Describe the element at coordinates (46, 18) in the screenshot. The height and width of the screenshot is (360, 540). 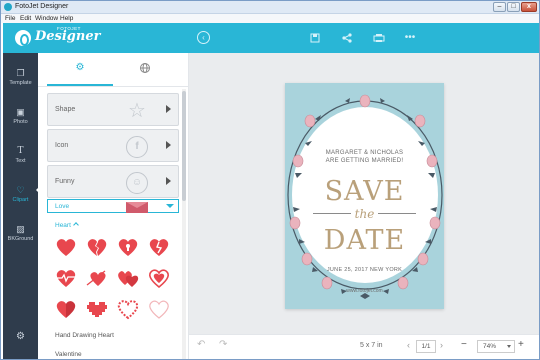
I see `menu-window: Window` at that location.